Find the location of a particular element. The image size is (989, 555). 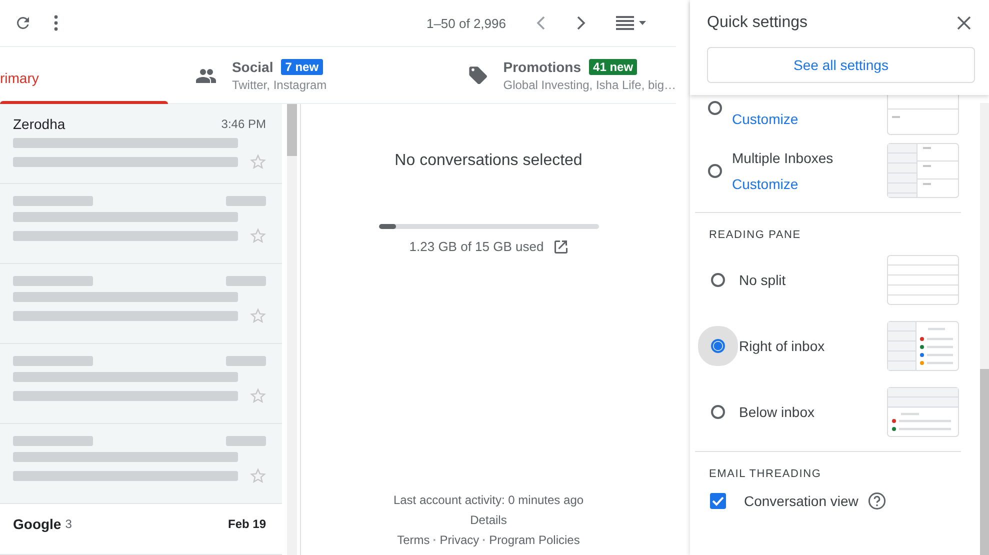

see-all-settings-button: See all settings is located at coordinates (841, 65).